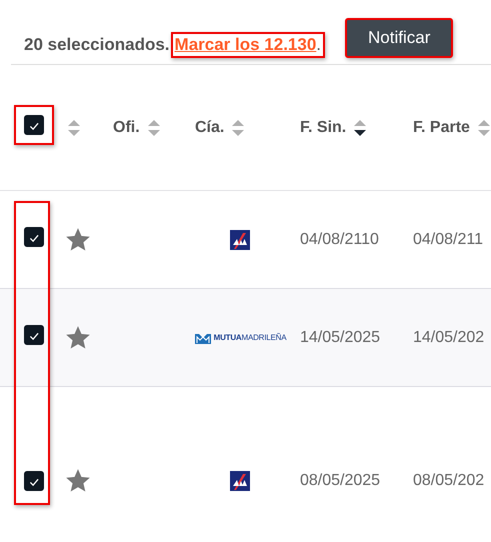 The image size is (491, 542). Describe the element at coordinates (340, 337) in the screenshot. I see `table-cell: 14/05/2025` at that location.